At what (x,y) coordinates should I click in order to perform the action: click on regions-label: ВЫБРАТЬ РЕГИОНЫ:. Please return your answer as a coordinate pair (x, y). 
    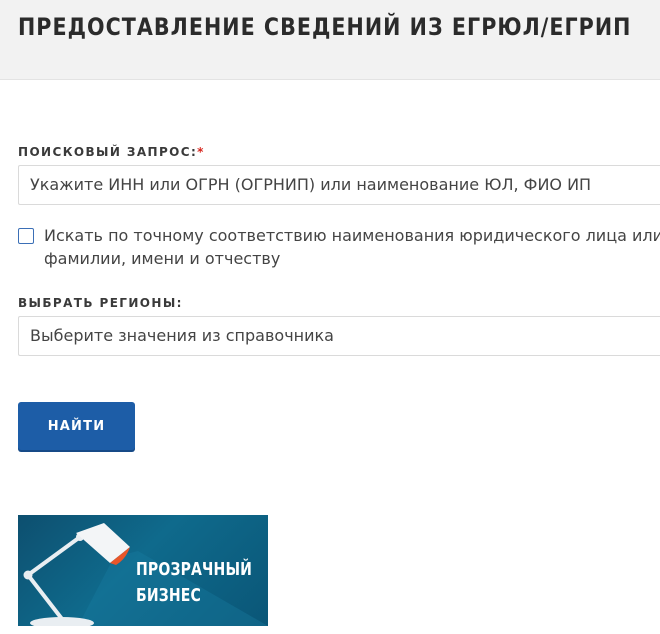
    Looking at the image, I should click on (100, 303).